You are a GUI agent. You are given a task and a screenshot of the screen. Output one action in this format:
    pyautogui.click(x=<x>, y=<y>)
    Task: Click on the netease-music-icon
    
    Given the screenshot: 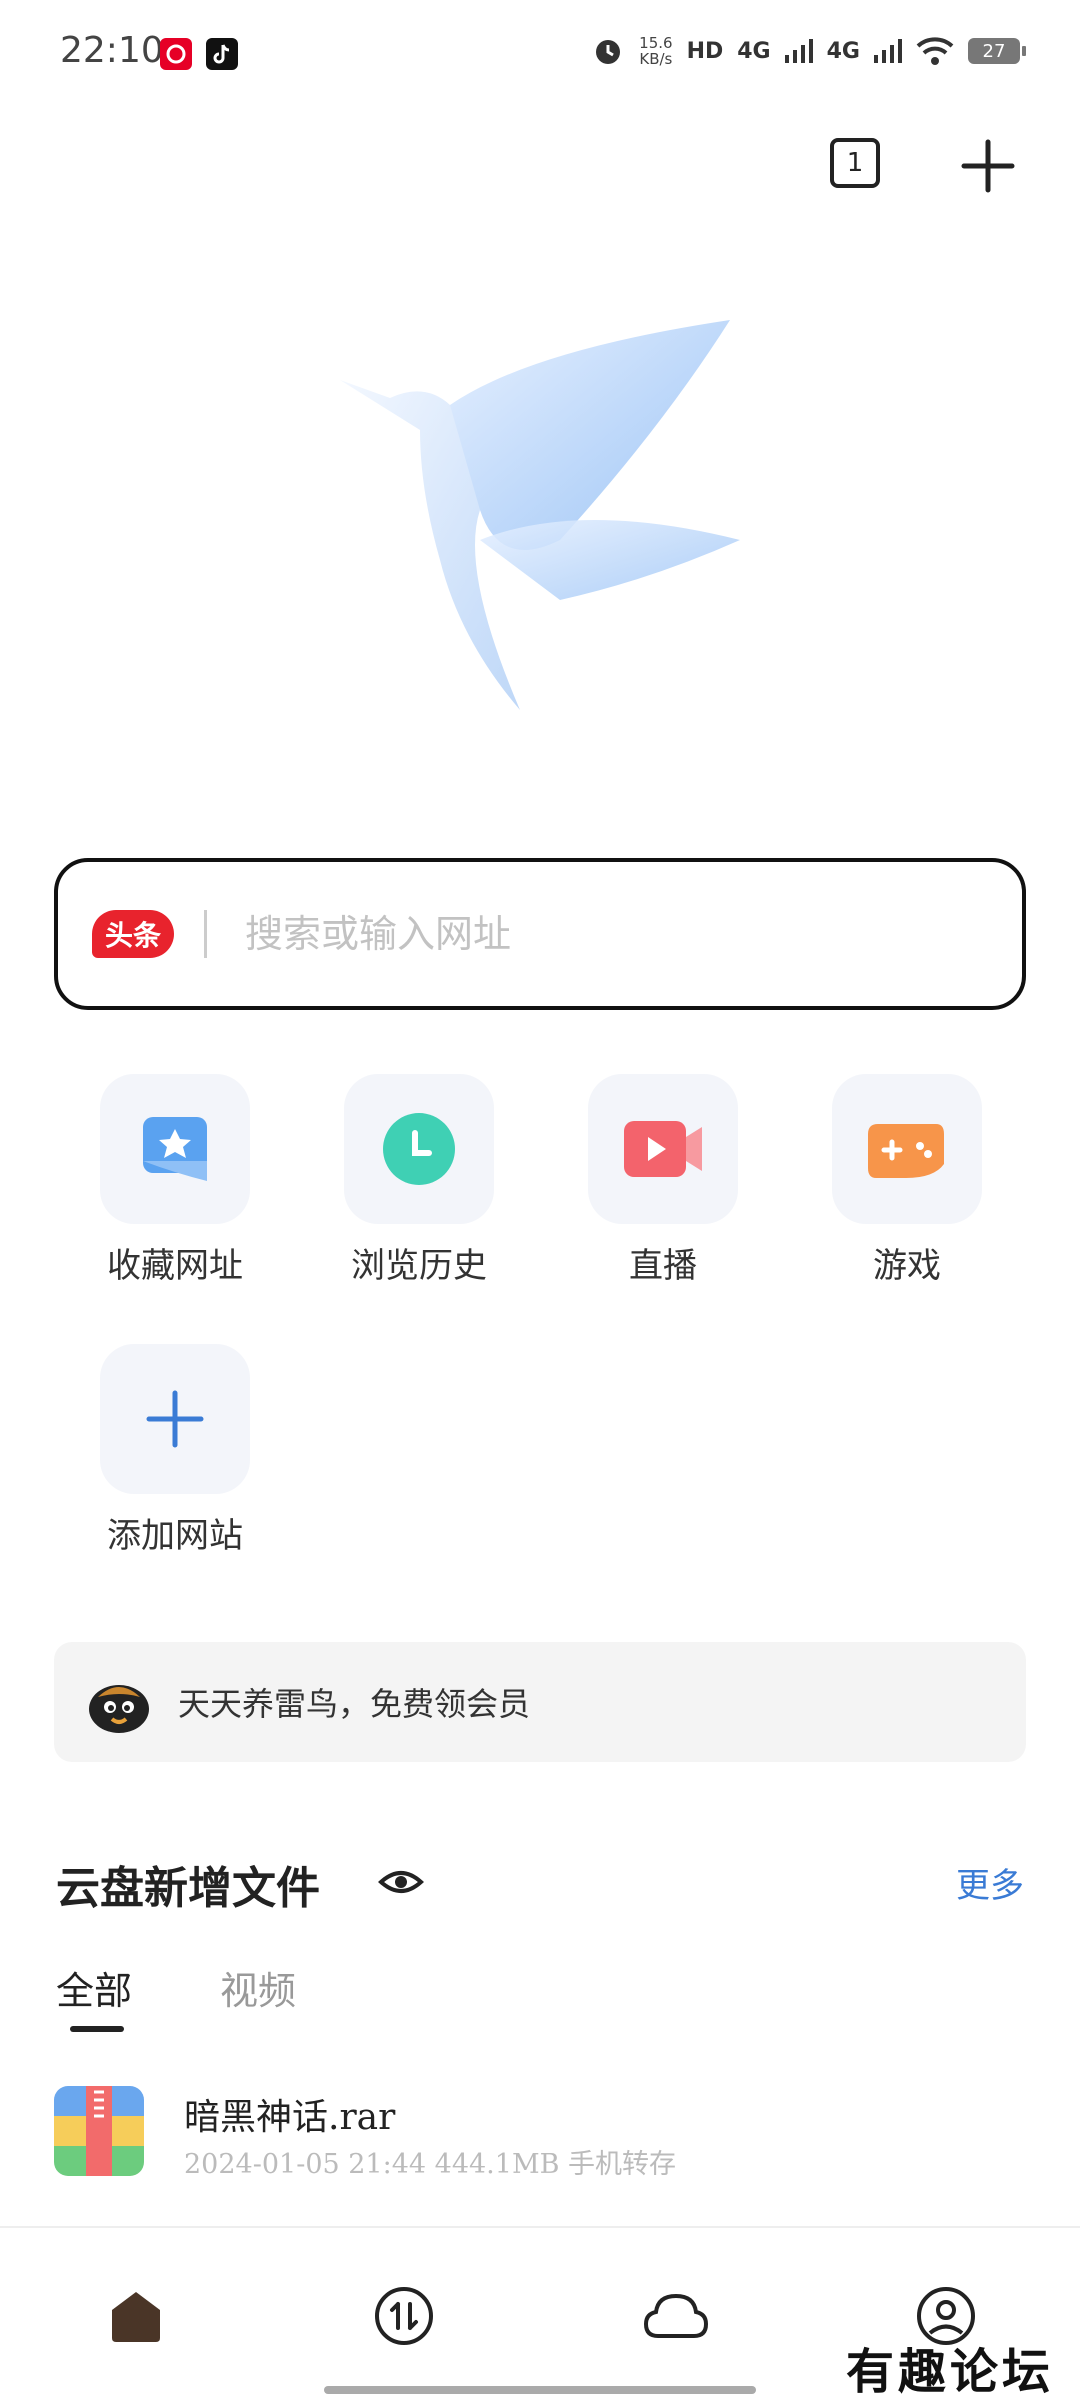 What is the action you would take?
    pyautogui.click(x=176, y=54)
    